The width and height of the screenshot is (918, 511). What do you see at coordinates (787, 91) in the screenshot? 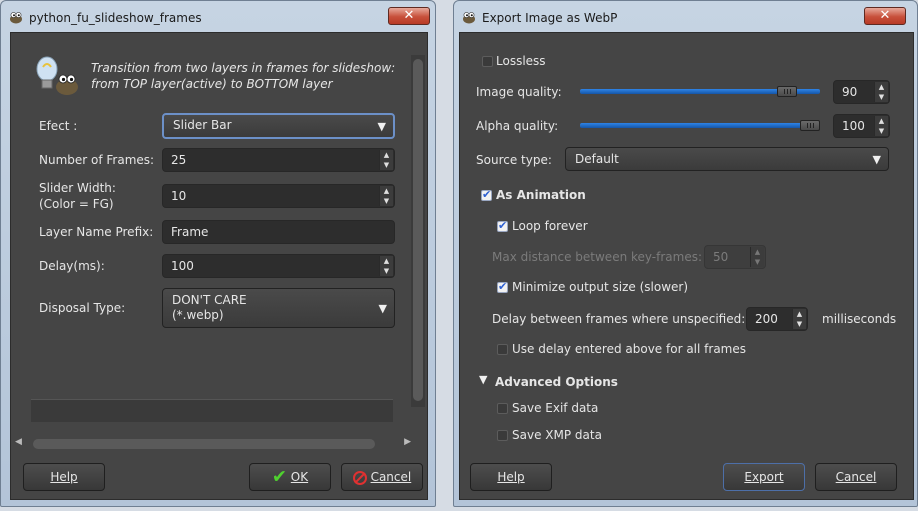
I see `image-quality-slider-handle` at bounding box center [787, 91].